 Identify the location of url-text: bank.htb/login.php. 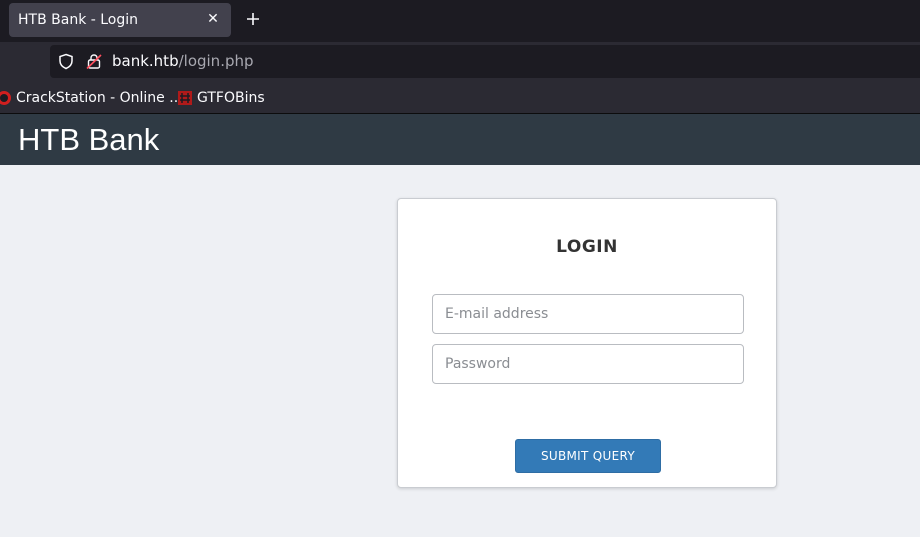
(183, 61).